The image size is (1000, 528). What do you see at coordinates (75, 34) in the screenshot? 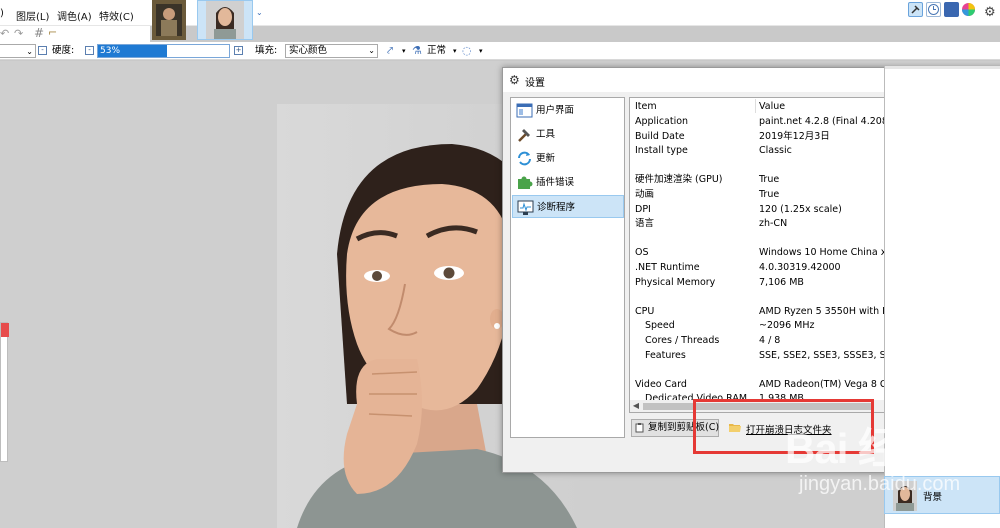
I see `quick-toolbar: ↶ ↷ # ⌐` at bounding box center [75, 34].